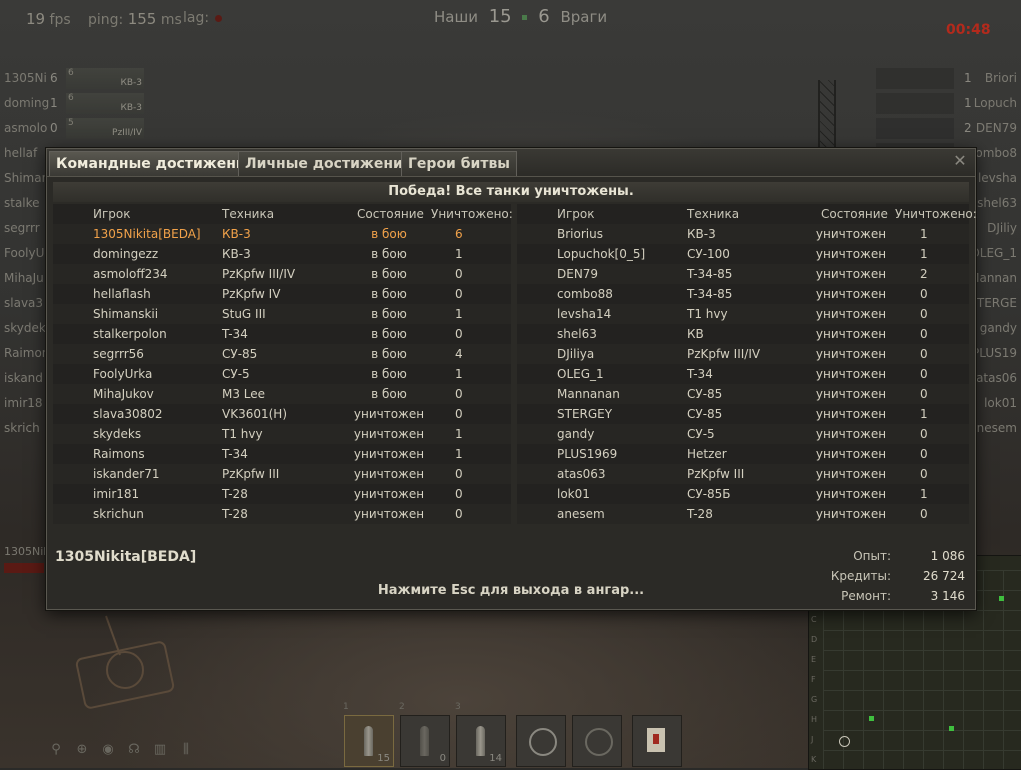 This screenshot has height=770, width=1021. Describe the element at coordinates (282, 454) in the screenshot. I see `table-row: Raimons T-34 уничтожен 1` at that location.